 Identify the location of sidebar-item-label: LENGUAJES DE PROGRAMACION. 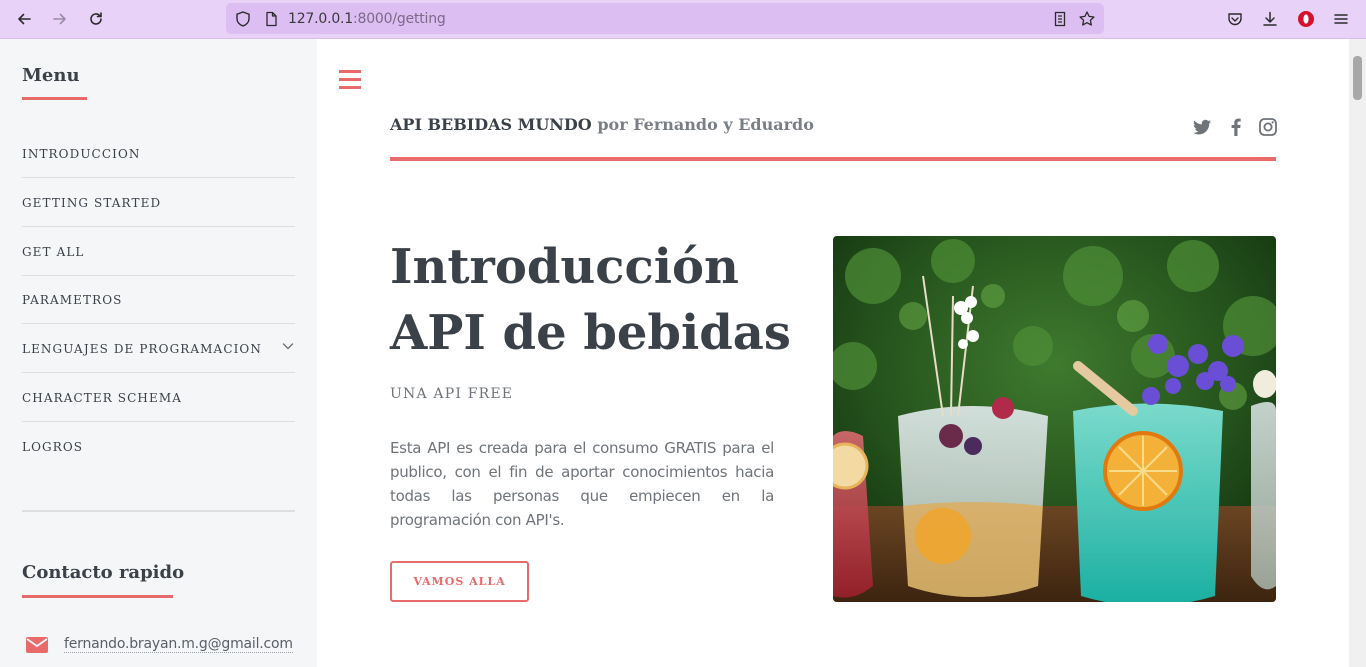
(142, 348).